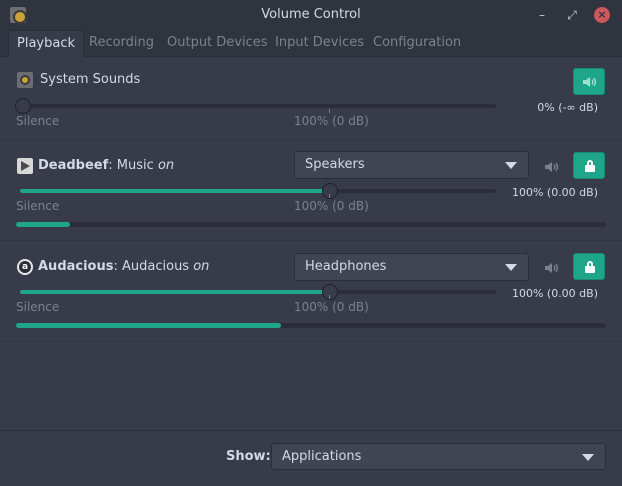 The height and width of the screenshot is (486, 622). What do you see at coordinates (217, 43) in the screenshot?
I see `tab-output-devices: Output Devices` at bounding box center [217, 43].